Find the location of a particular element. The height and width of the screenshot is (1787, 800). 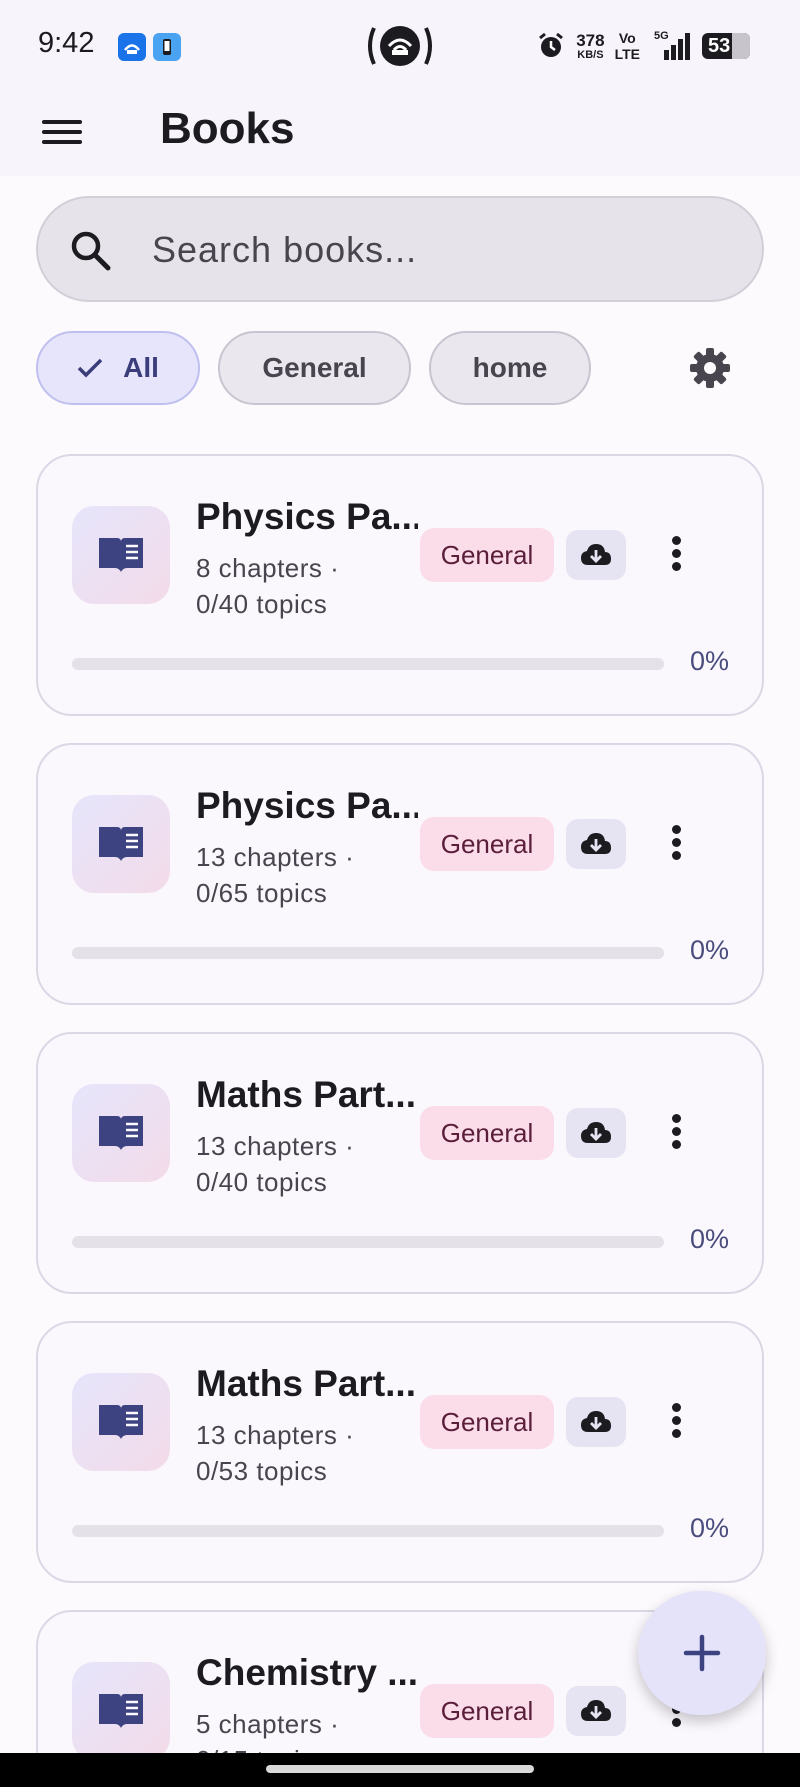

book-topics: 0/65 topics is located at coordinates (262, 893).